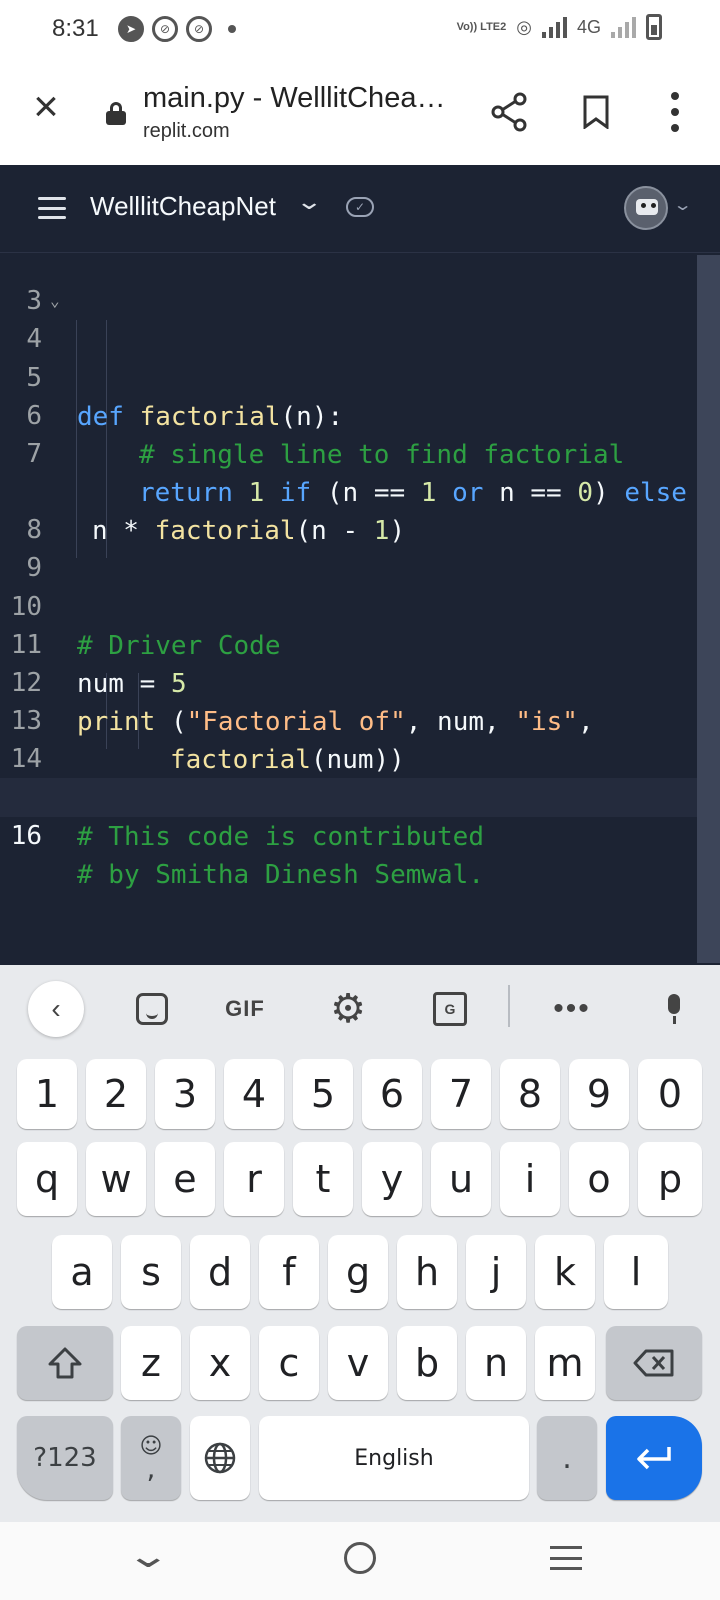 The image size is (720, 1600). I want to click on replit-header: WelllitCheapNet ⌄ ✓ ⌄, so click(360, 209).